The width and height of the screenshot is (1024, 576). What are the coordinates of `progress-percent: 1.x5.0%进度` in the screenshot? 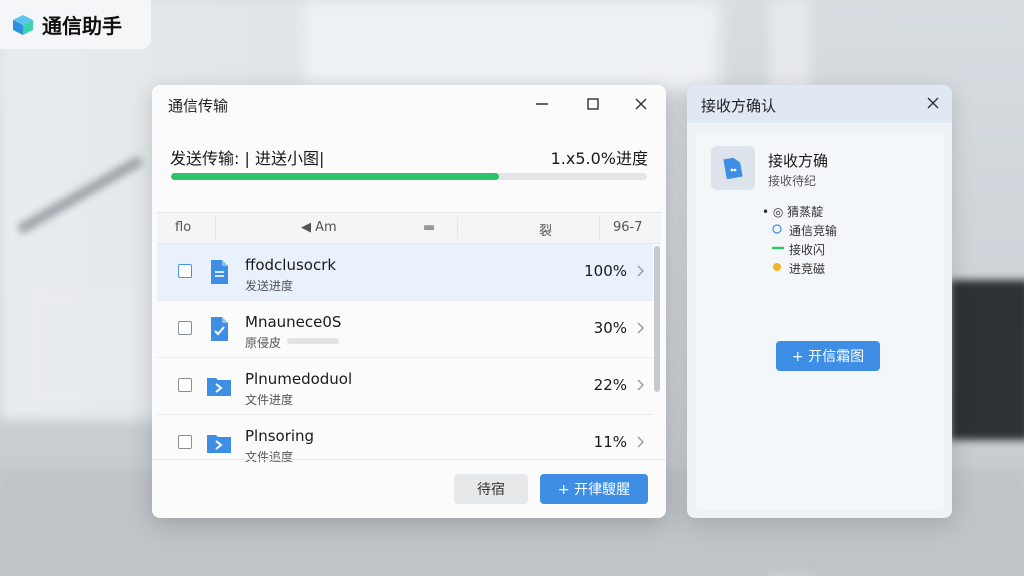 It's located at (599, 158).